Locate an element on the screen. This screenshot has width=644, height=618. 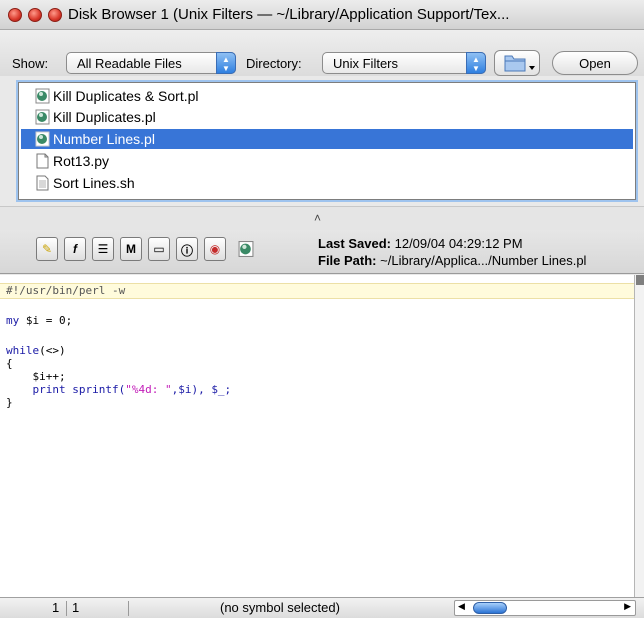
list-item: Kill Duplicates & Sort.pl is located at coordinates (327, 96).